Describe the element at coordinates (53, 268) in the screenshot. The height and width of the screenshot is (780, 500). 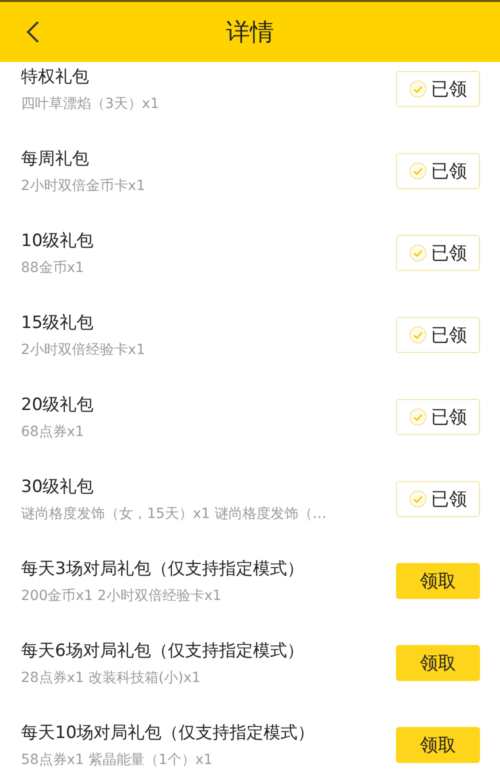
I see `gift-rewards: 88金币x1` at that location.